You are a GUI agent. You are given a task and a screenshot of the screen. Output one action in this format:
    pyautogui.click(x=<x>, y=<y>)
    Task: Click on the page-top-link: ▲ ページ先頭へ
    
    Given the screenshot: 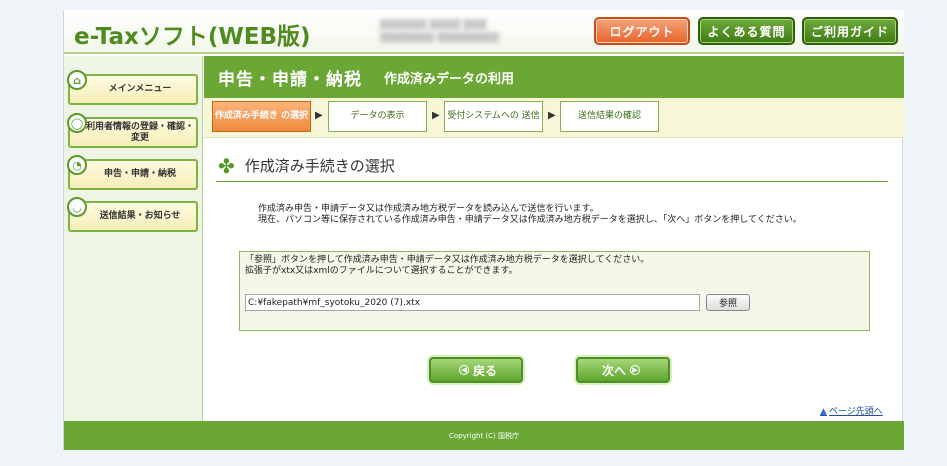 What is the action you would take?
    pyautogui.click(x=851, y=410)
    